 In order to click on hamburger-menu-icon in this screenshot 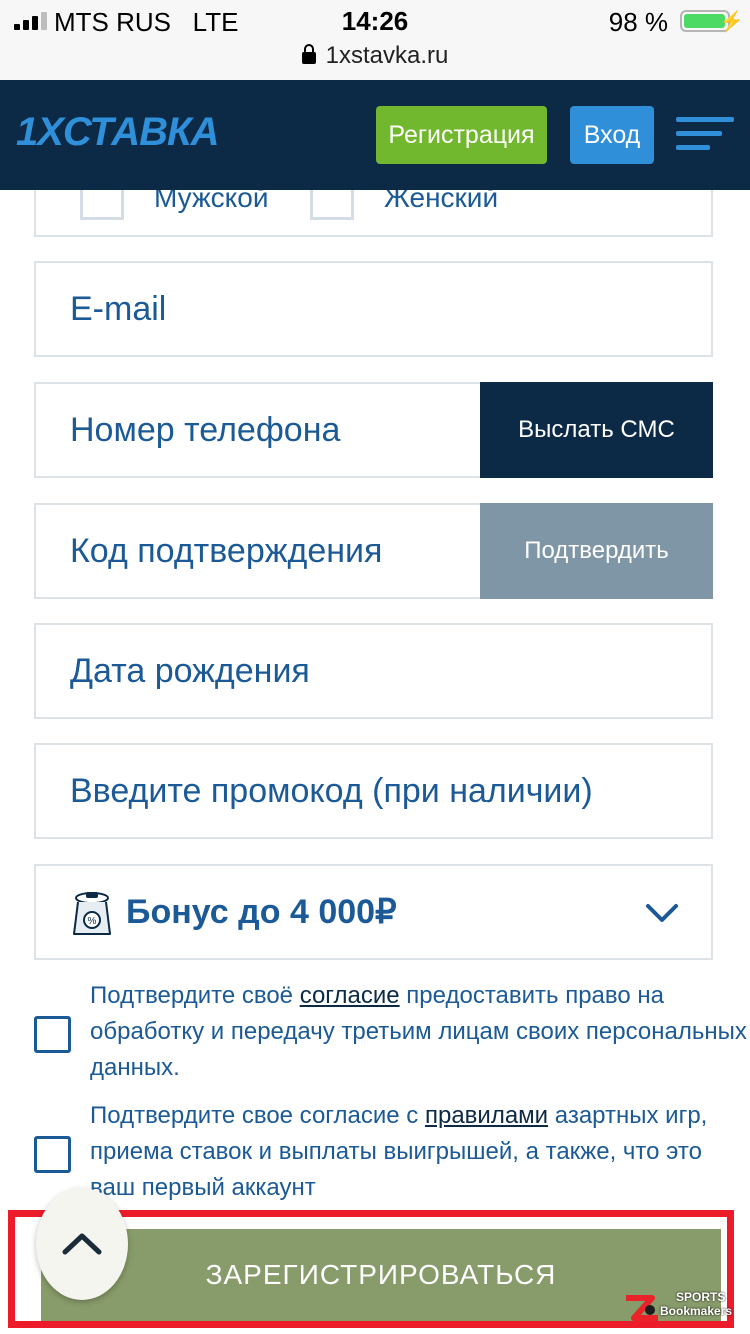, I will do `click(705, 134)`.